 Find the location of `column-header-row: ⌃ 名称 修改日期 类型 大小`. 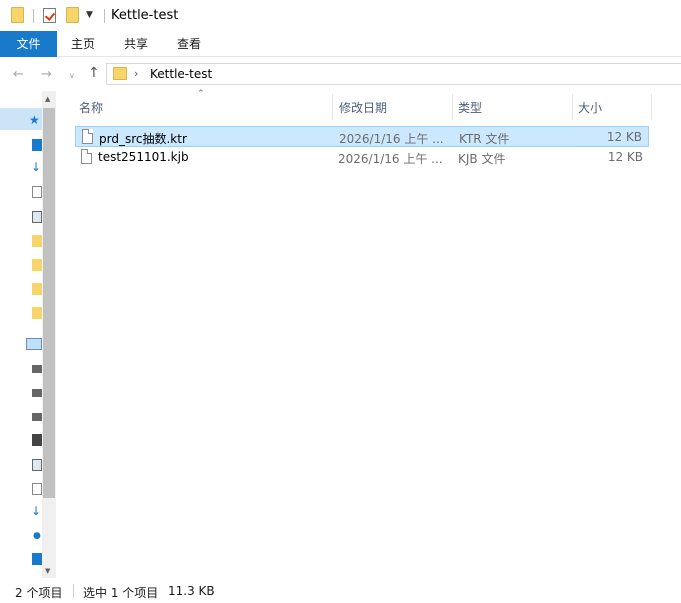

column-header-row: ⌃ 名称 修改日期 类型 大小 is located at coordinates (369, 105).